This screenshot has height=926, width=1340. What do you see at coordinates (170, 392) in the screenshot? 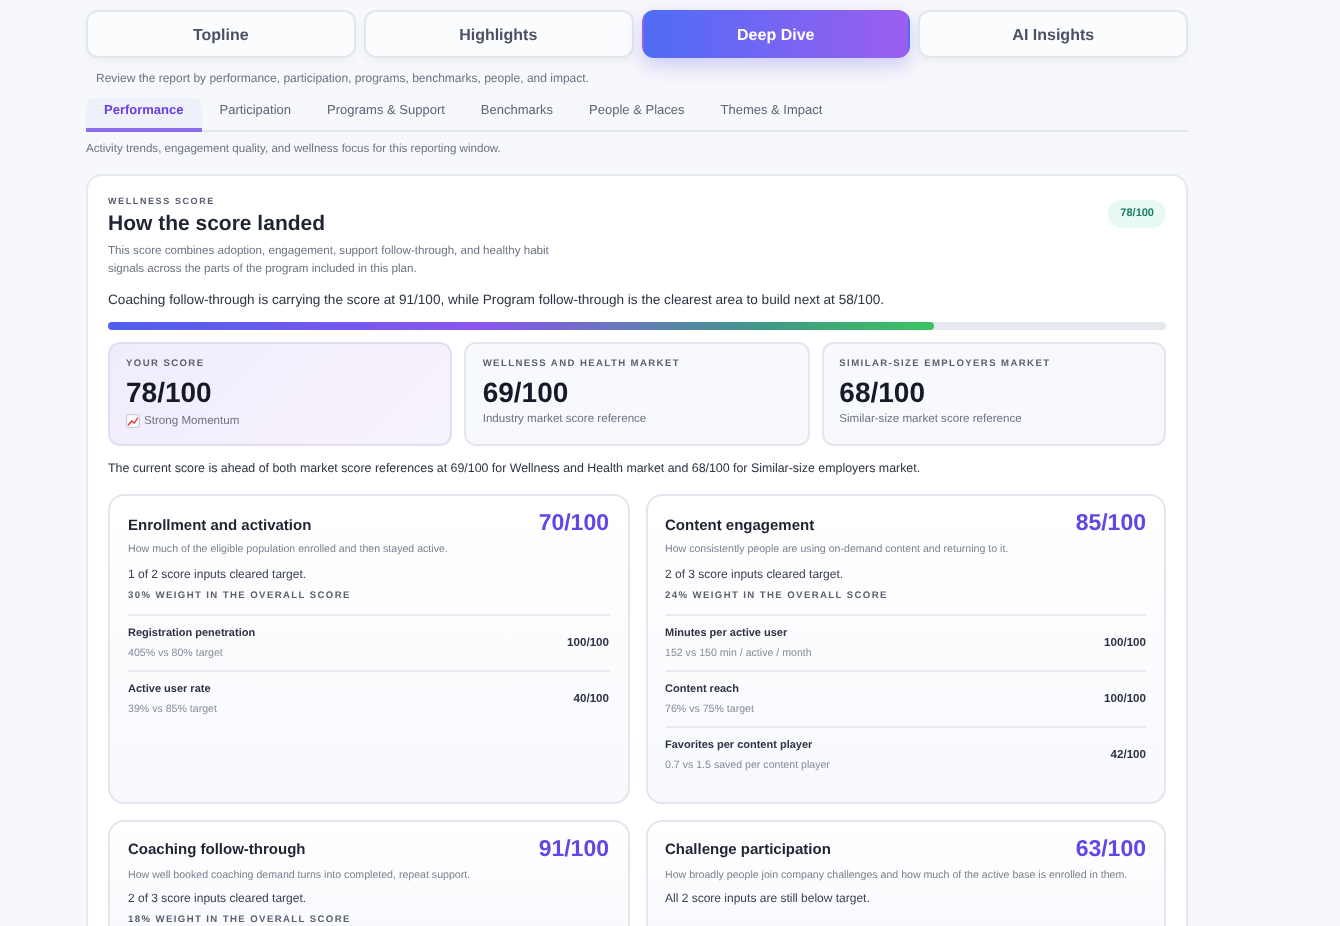
I see `tile-value: 78/100` at bounding box center [170, 392].